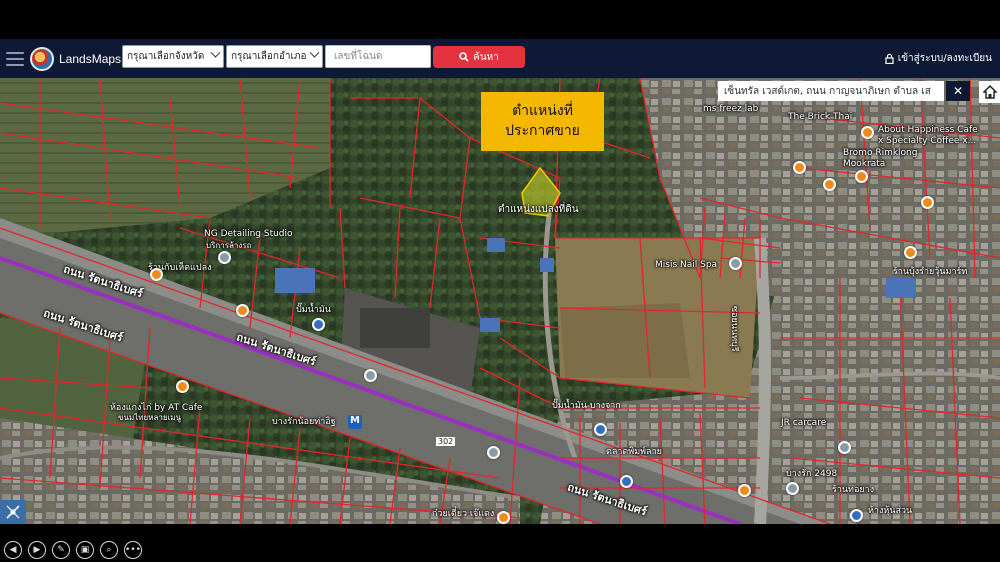 The width and height of the screenshot is (1000, 562). I want to click on search-button-label: ค้นหา, so click(486, 57).